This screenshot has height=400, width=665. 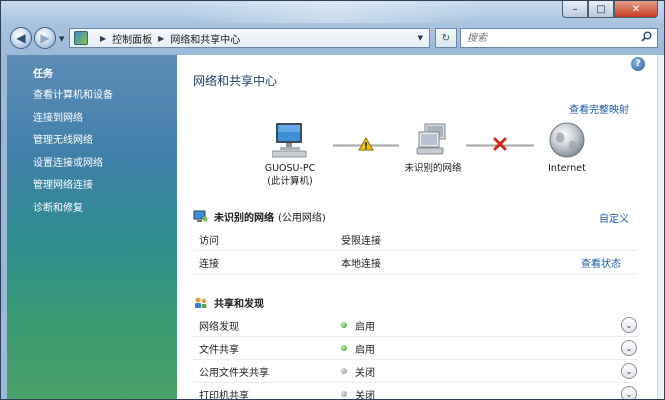 What do you see at coordinates (599, 108) in the screenshot?
I see `view-full-map-link: 查看完整映射` at bounding box center [599, 108].